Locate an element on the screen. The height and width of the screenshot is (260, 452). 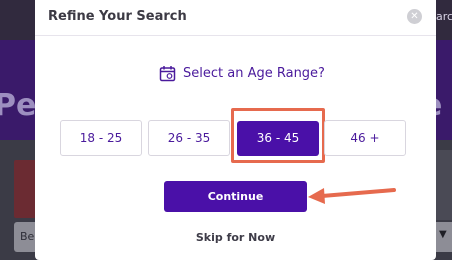
calendar-icon is located at coordinates (167, 74).